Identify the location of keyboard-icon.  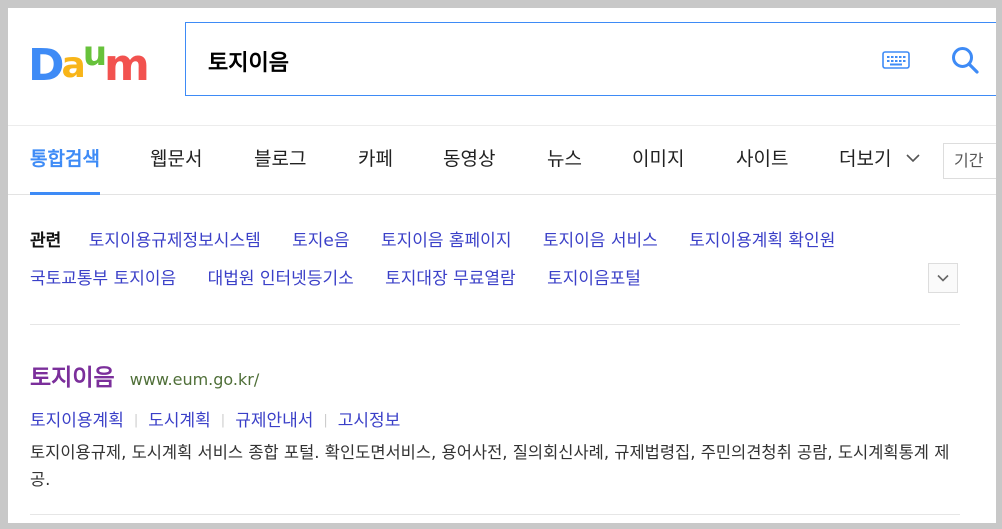
(896, 60).